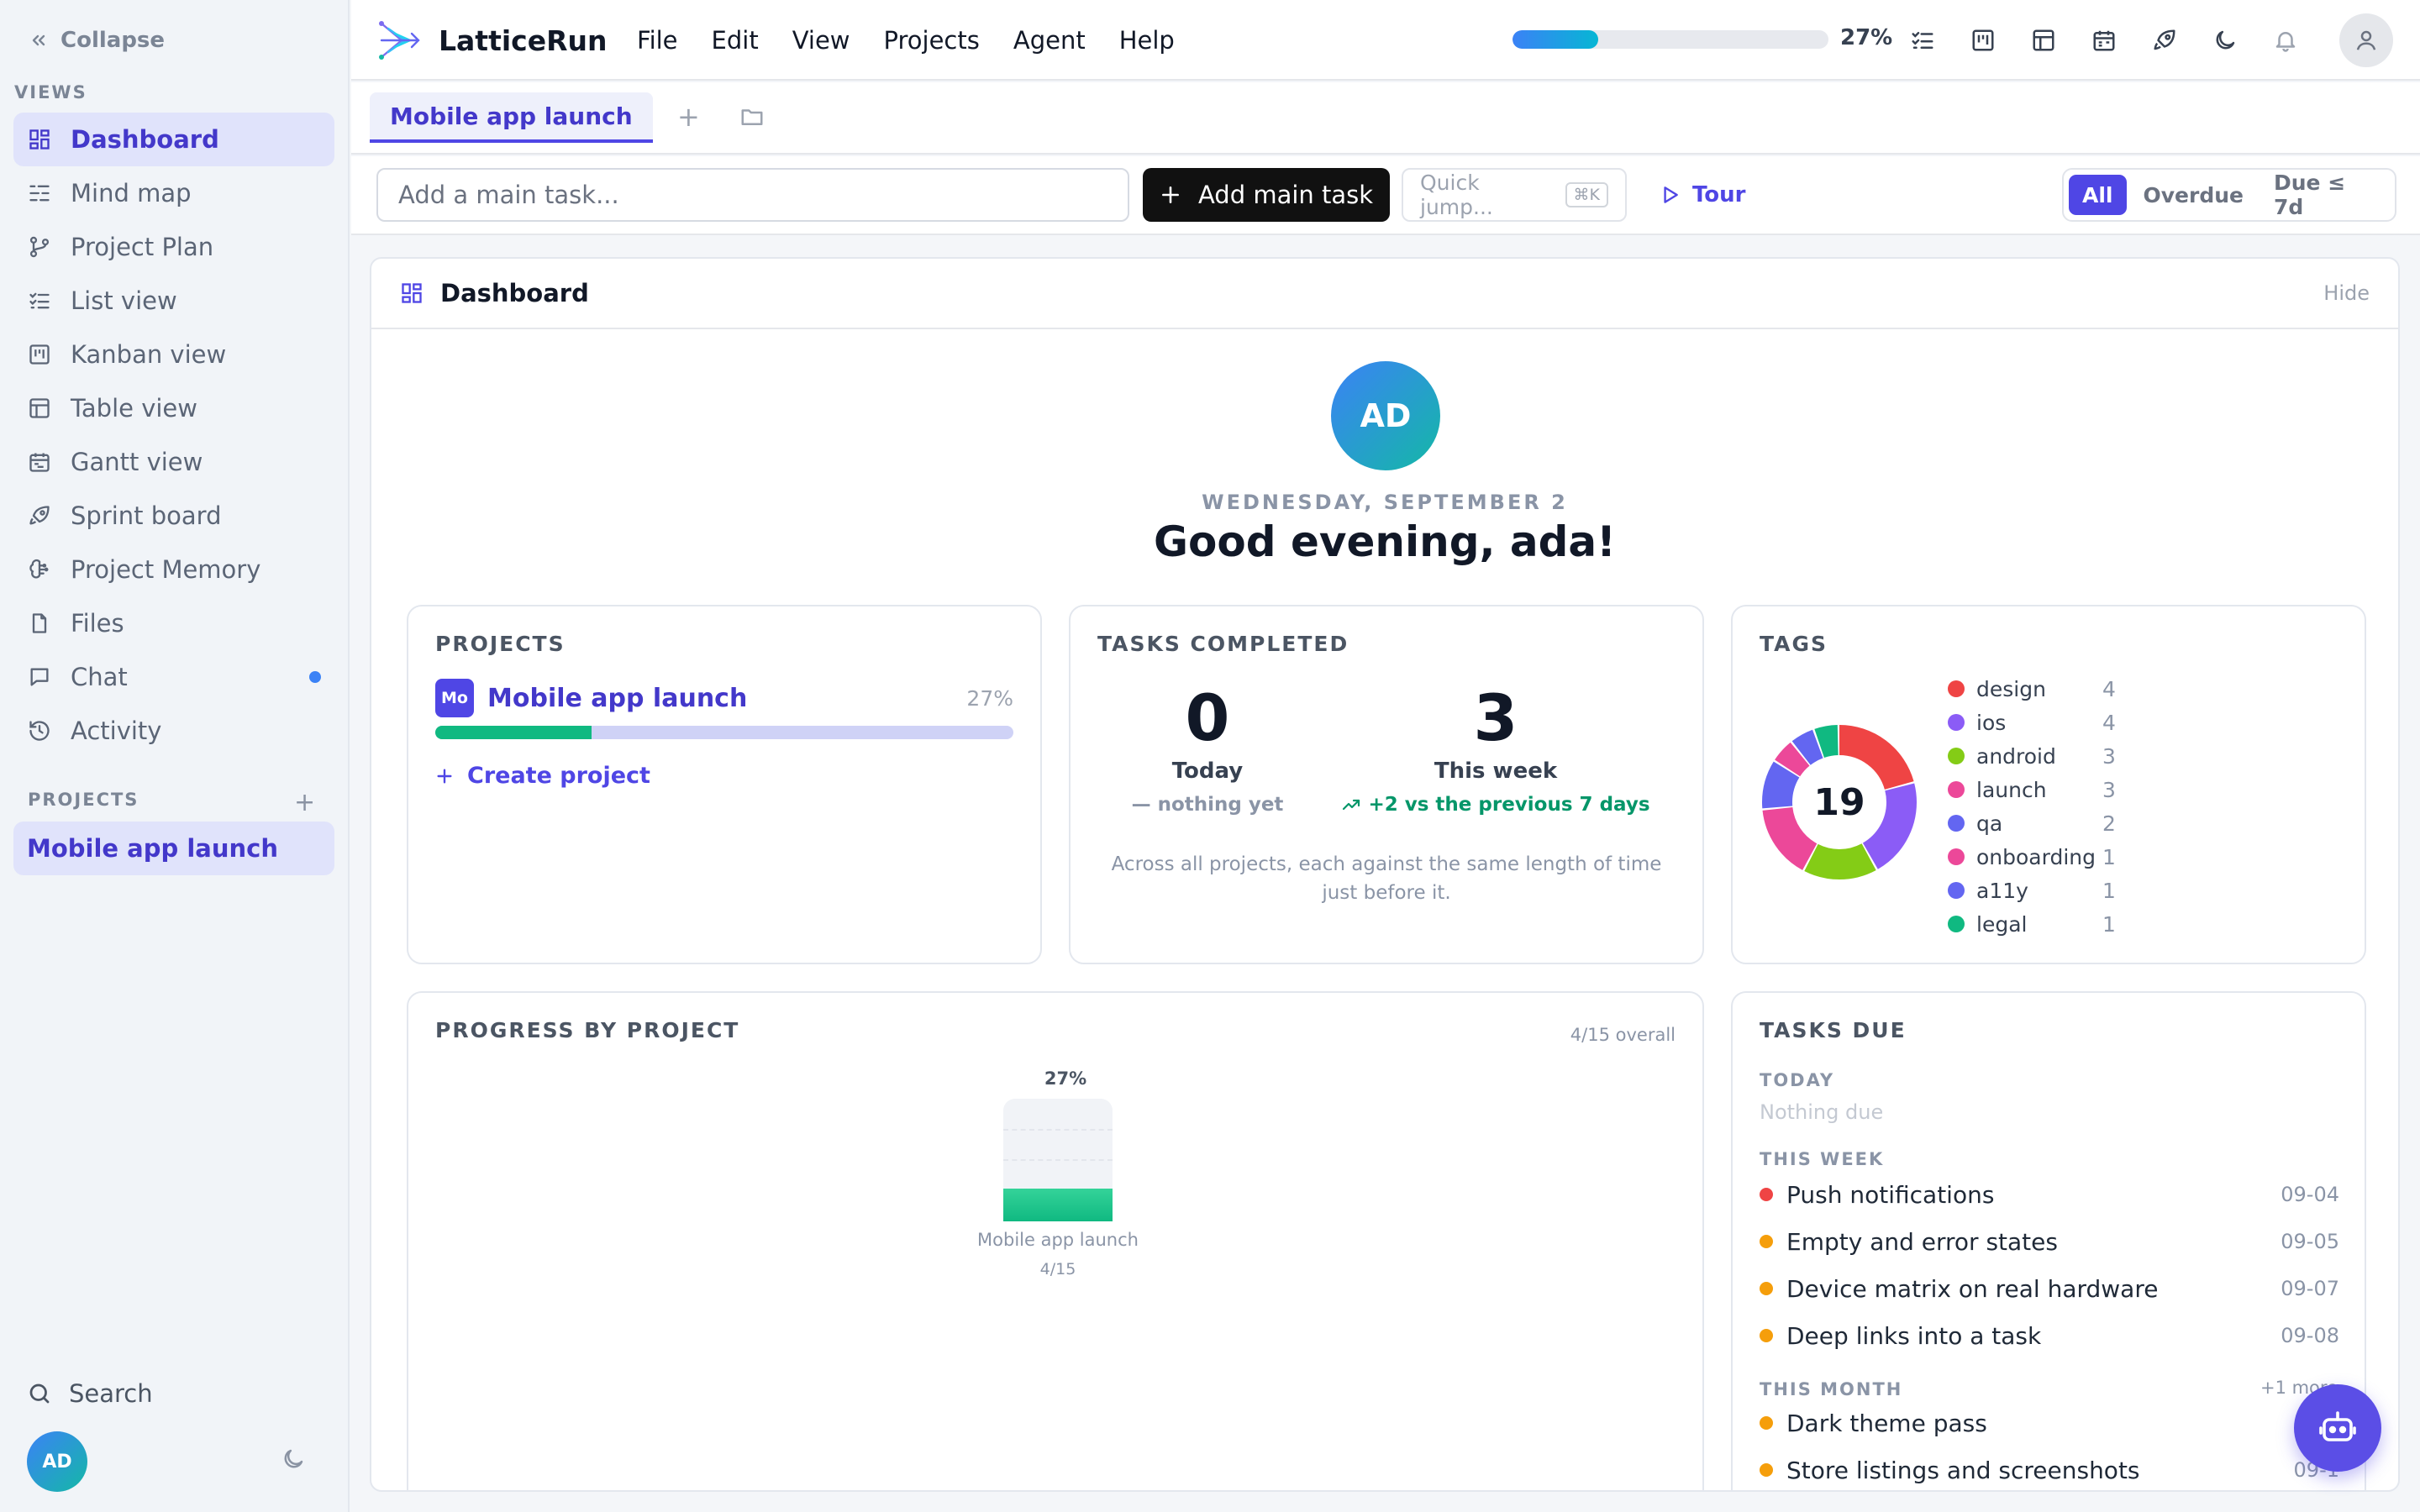 The width and height of the screenshot is (2420, 1512). Describe the element at coordinates (735, 40) in the screenshot. I see `menu-edit: Edit` at that location.